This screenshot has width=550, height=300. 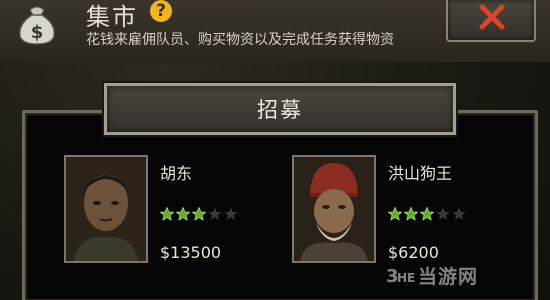 I want to click on old-man-portrait-image, so click(x=334, y=209).